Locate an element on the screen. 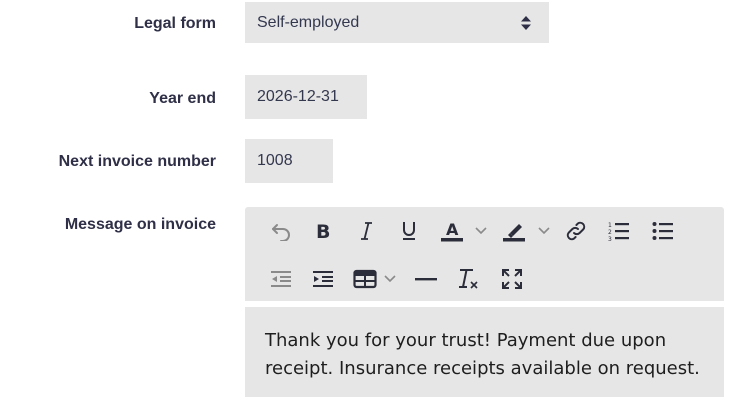 The height and width of the screenshot is (397, 740). svg-text: B is located at coordinates (323, 231).